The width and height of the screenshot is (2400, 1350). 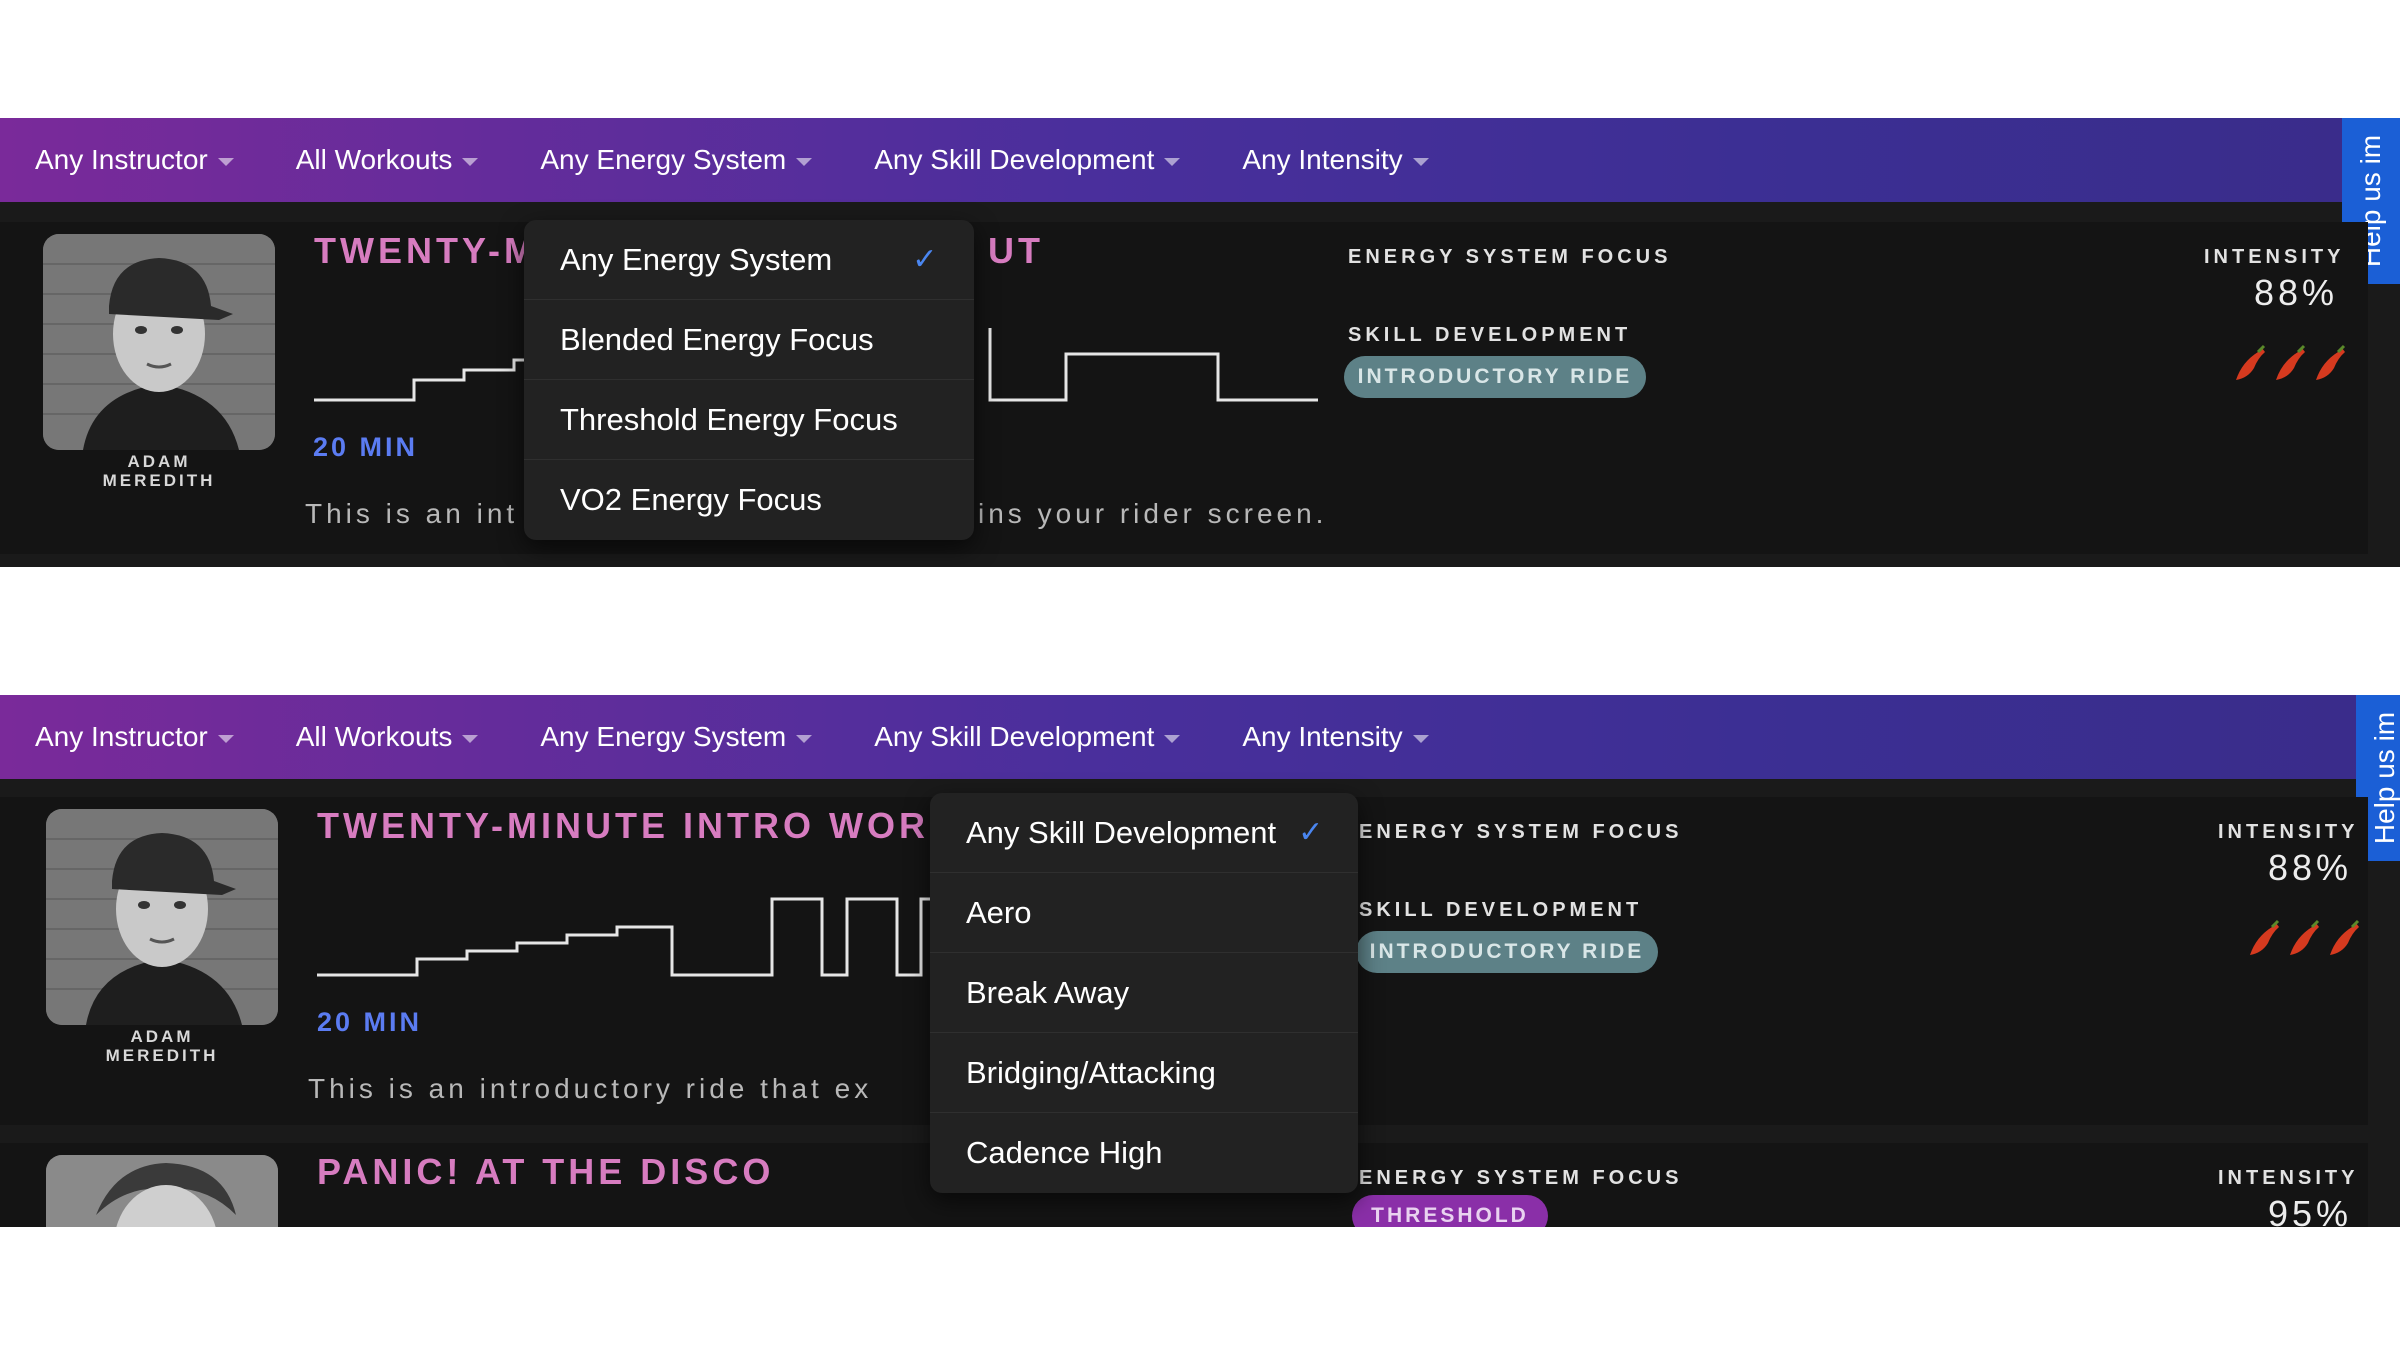 I want to click on dropdown-option-blended-energy-focus: Blended Energy Focus, so click(x=749, y=340).